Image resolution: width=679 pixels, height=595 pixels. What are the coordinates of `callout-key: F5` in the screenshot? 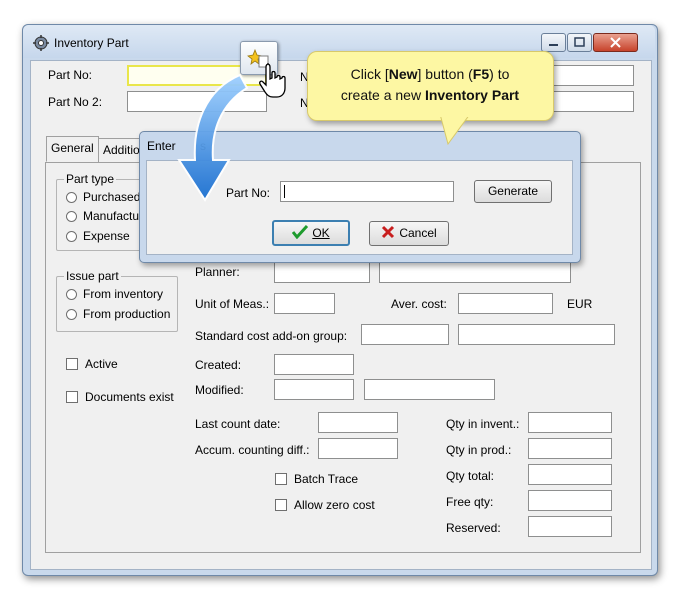 It's located at (481, 74).